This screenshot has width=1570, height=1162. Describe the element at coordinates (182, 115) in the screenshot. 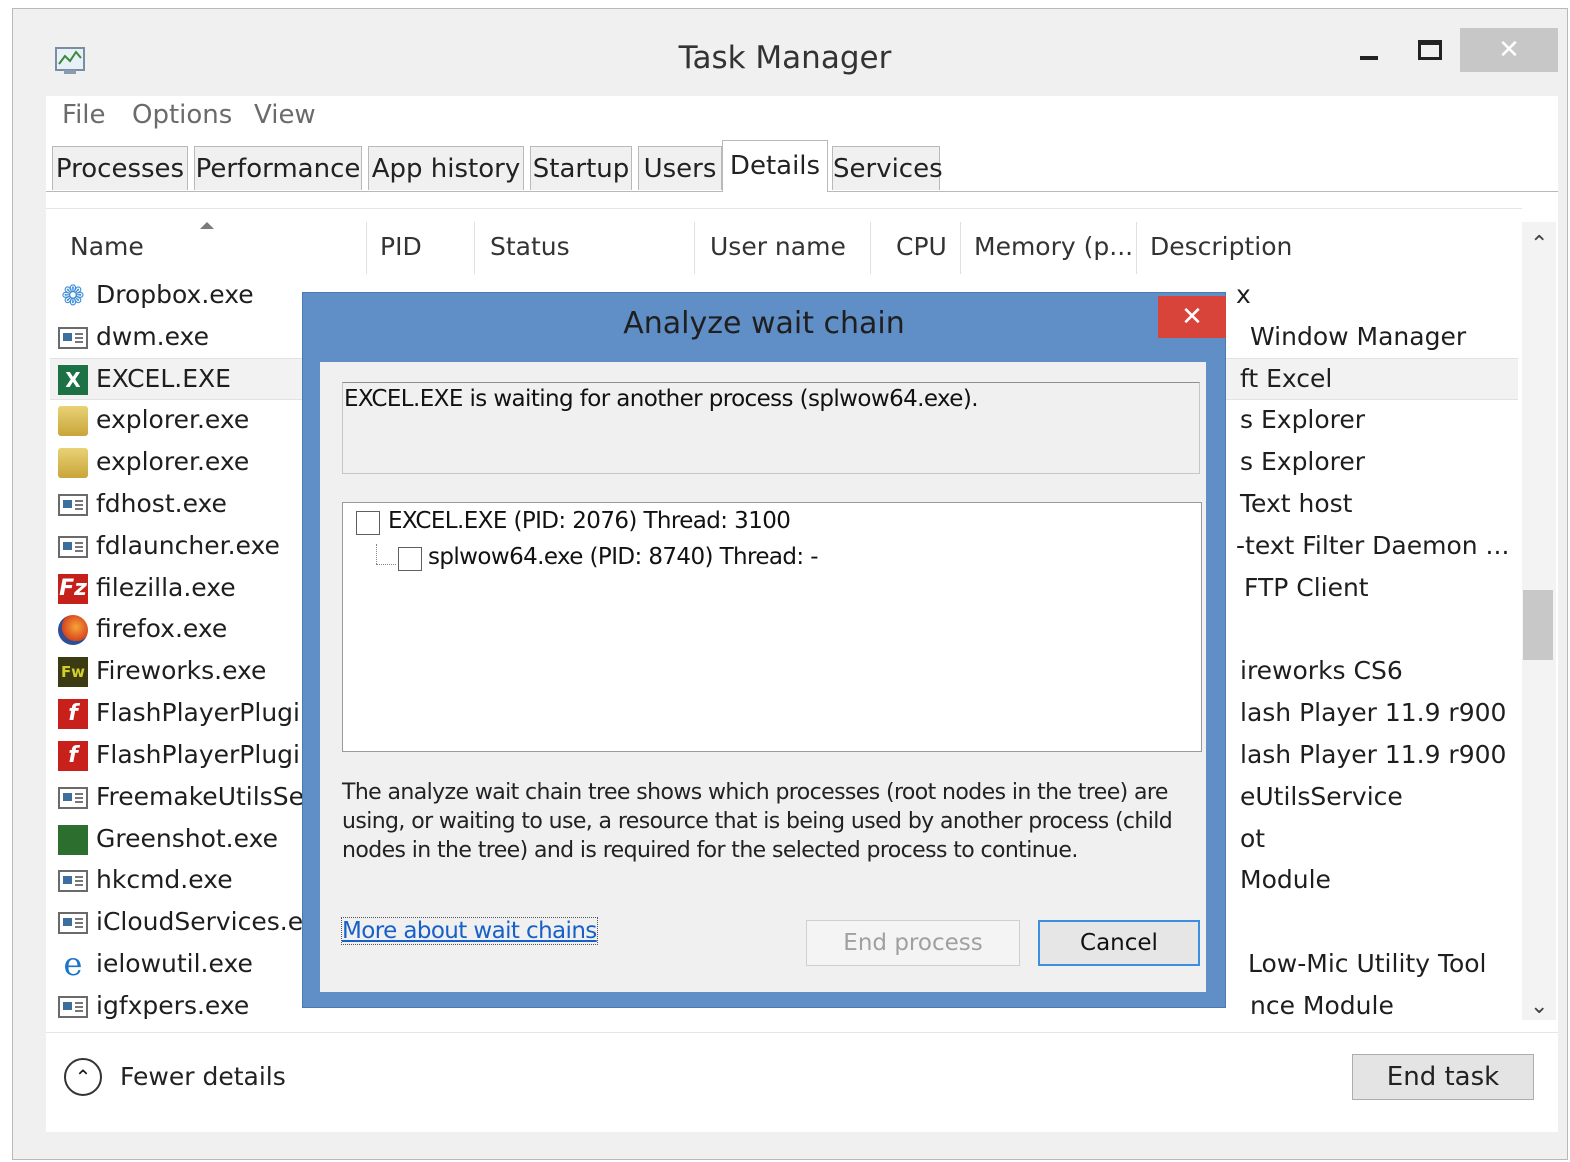

I see `menu-options: Options` at that location.